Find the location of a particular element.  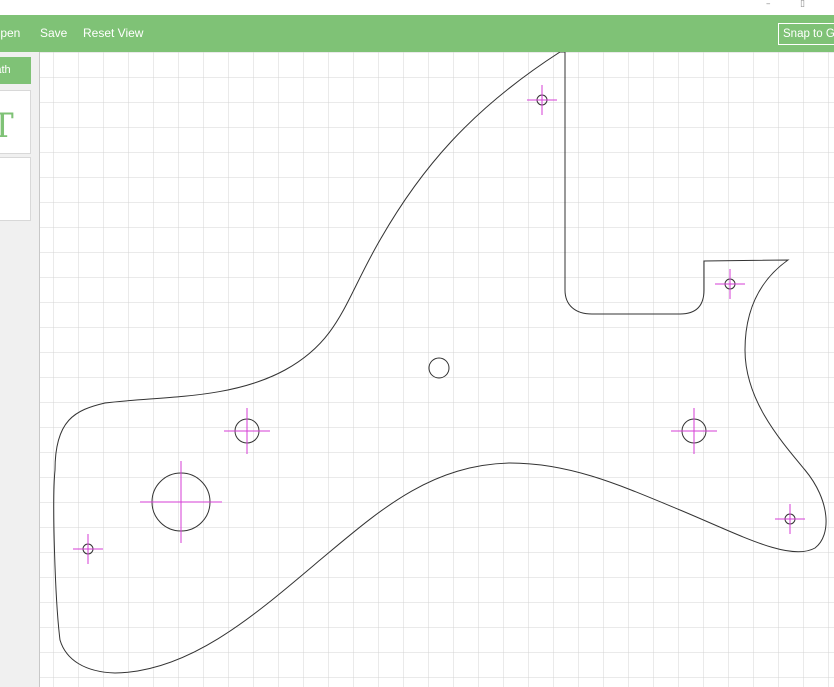

snap-to-grid-button: Snap to Grid is located at coordinates (806, 34).